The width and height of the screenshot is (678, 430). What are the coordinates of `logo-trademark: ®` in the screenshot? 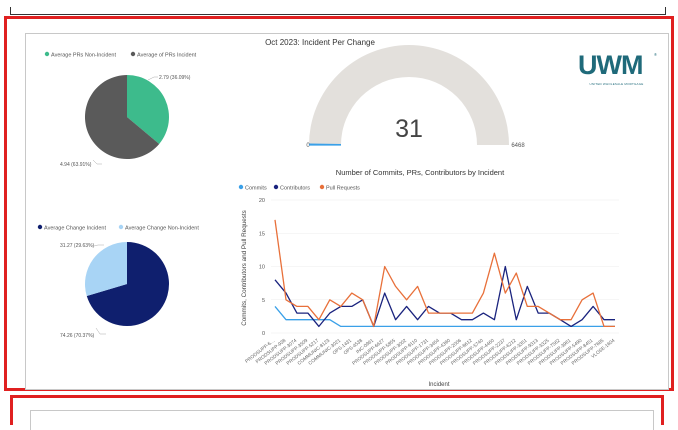 It's located at (655, 54).